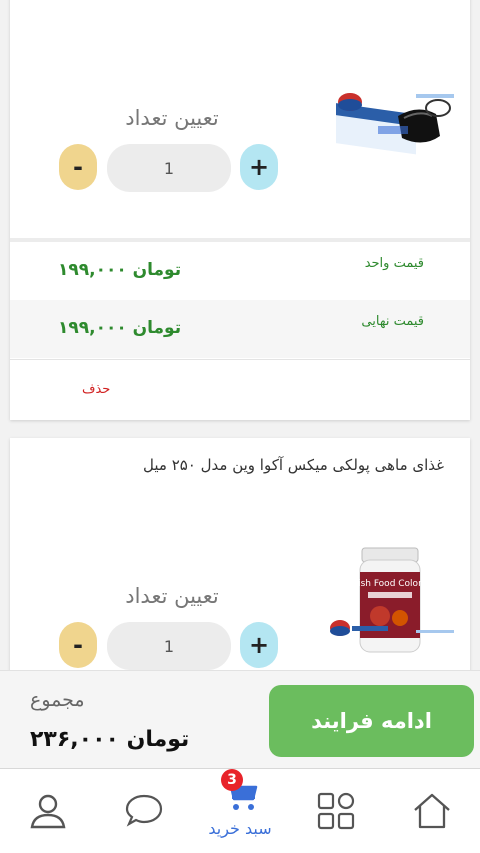 Image resolution: width=480 pixels, height=853 pixels. I want to click on unit-price-row: قیمت واحد ۱۹۹,۰۰۰ تومان, so click(240, 271).